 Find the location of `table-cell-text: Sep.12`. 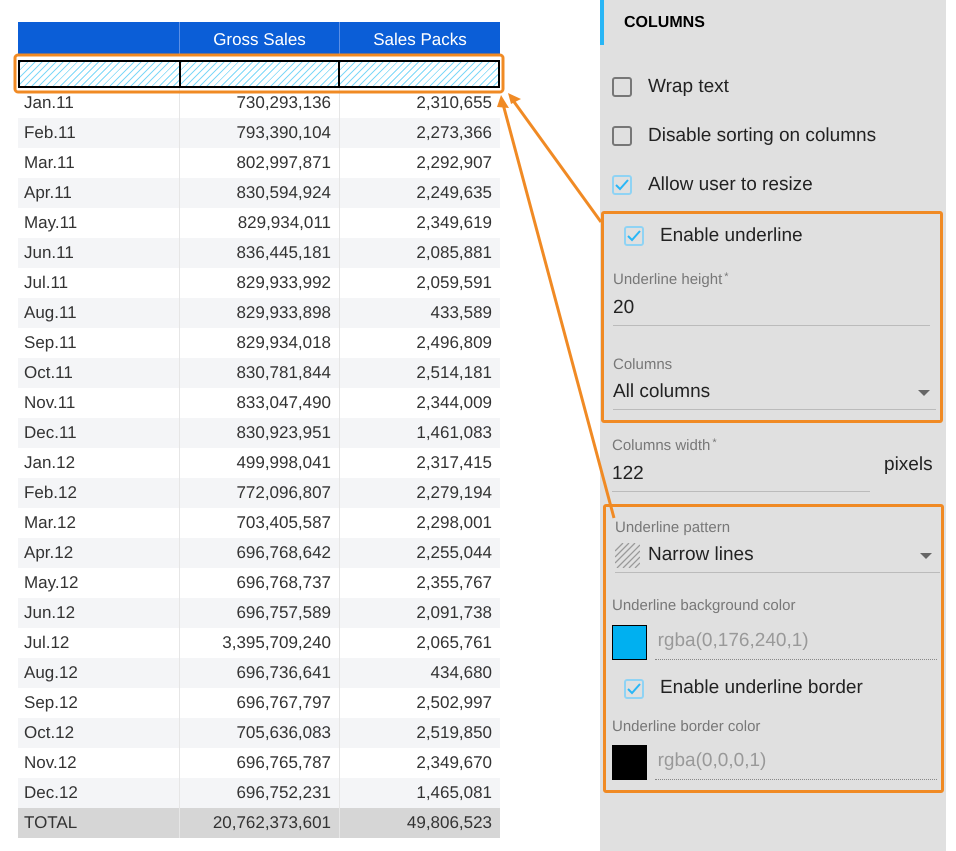

table-cell-text: Sep.12 is located at coordinates (51, 703).